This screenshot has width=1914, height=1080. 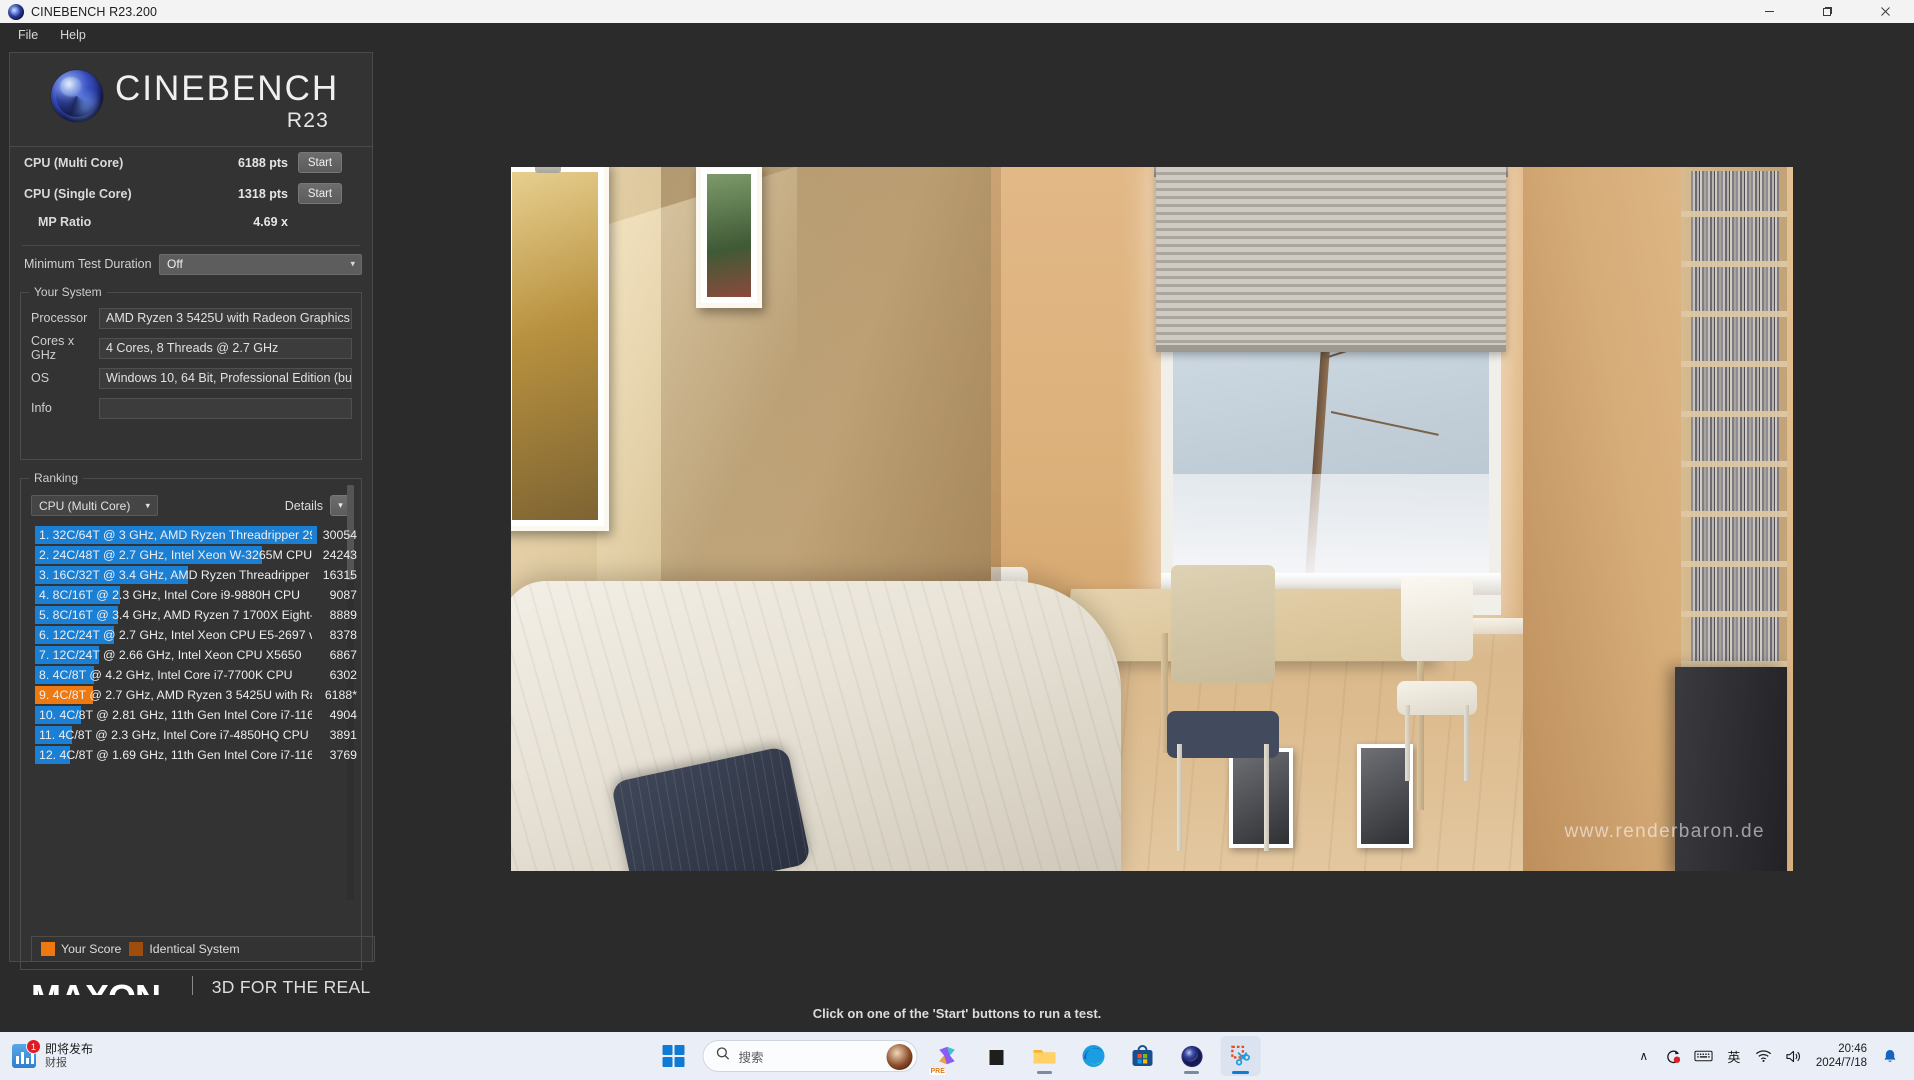 What do you see at coordinates (674, 1056) in the screenshot?
I see `start-menu-button` at bounding box center [674, 1056].